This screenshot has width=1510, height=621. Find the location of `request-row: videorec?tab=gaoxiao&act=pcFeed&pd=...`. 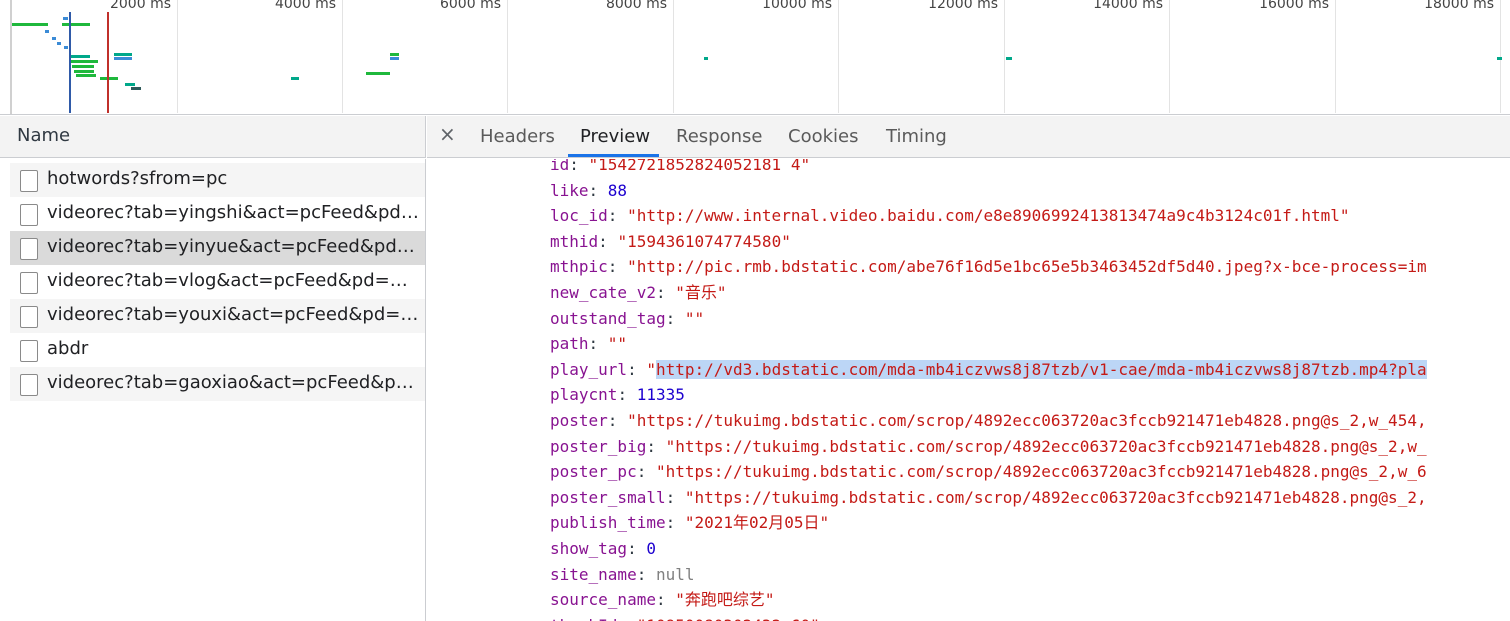

request-row: videorec?tab=gaoxiao&act=pcFeed&pd=... is located at coordinates (217, 384).